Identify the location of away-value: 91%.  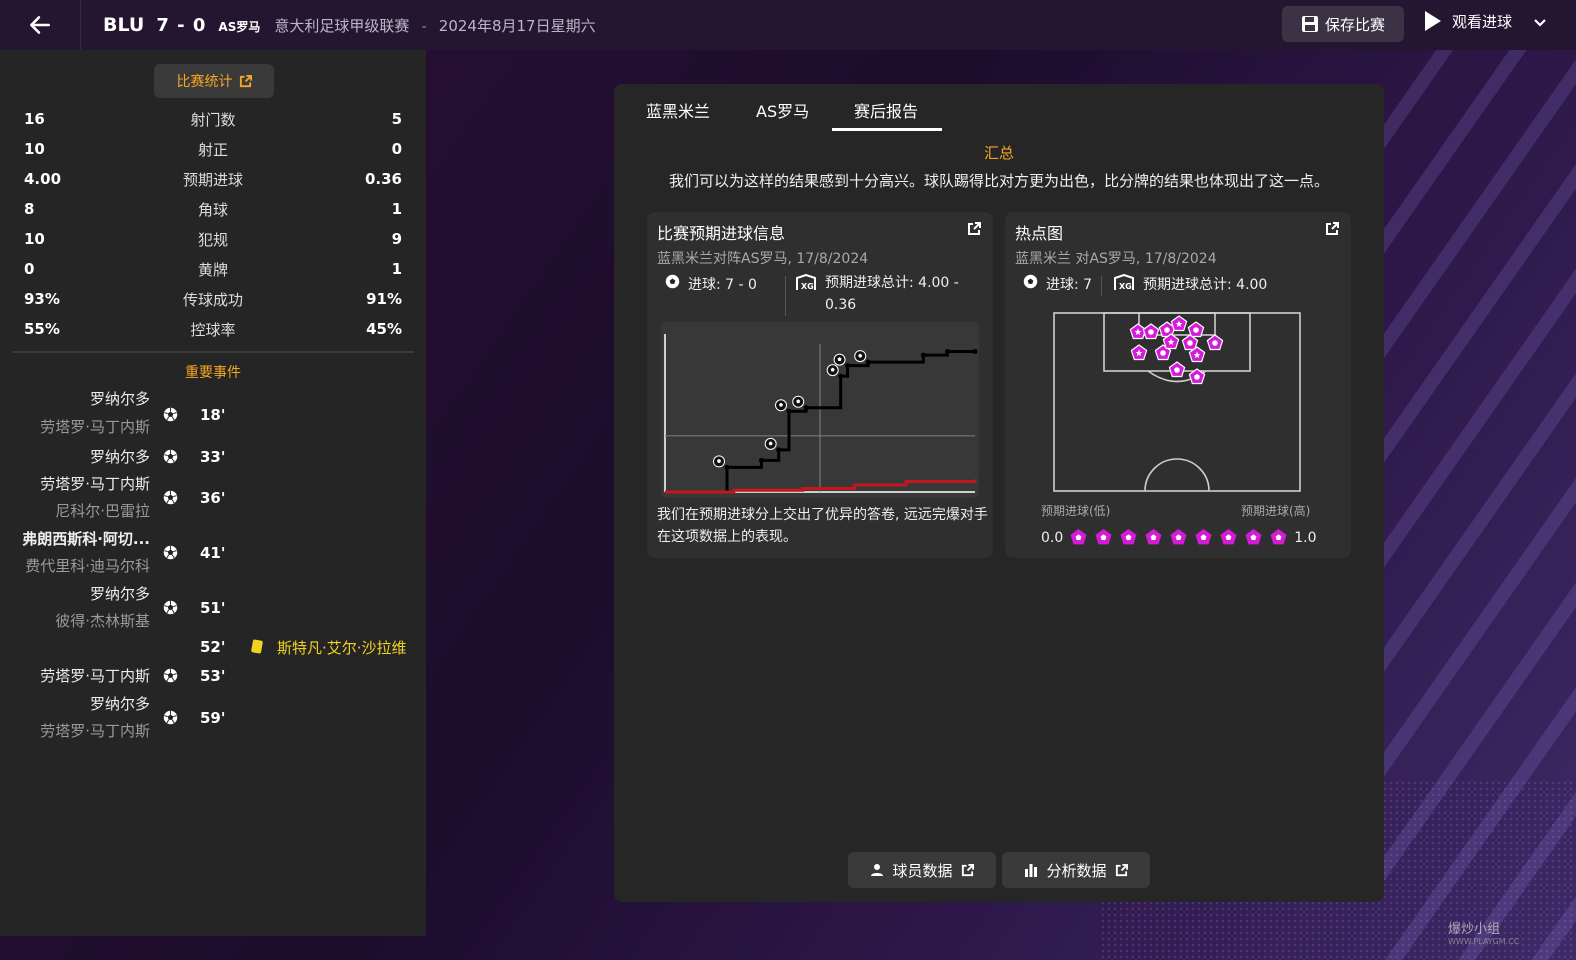
(384, 299).